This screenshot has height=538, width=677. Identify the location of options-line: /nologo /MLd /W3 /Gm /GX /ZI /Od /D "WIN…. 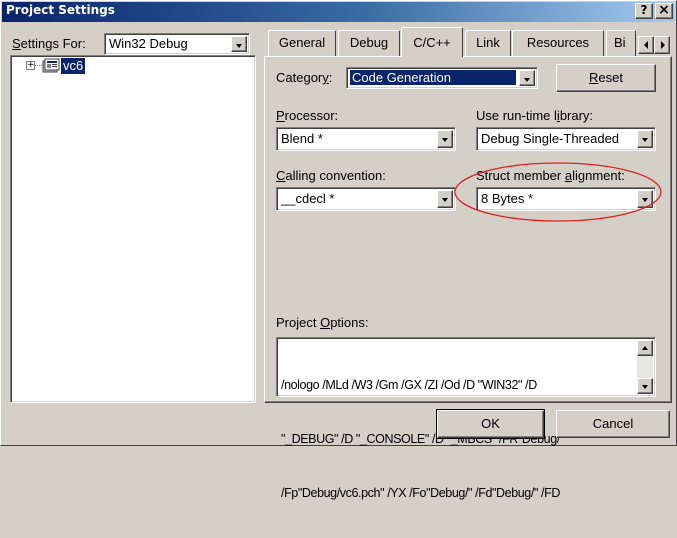
(409, 385).